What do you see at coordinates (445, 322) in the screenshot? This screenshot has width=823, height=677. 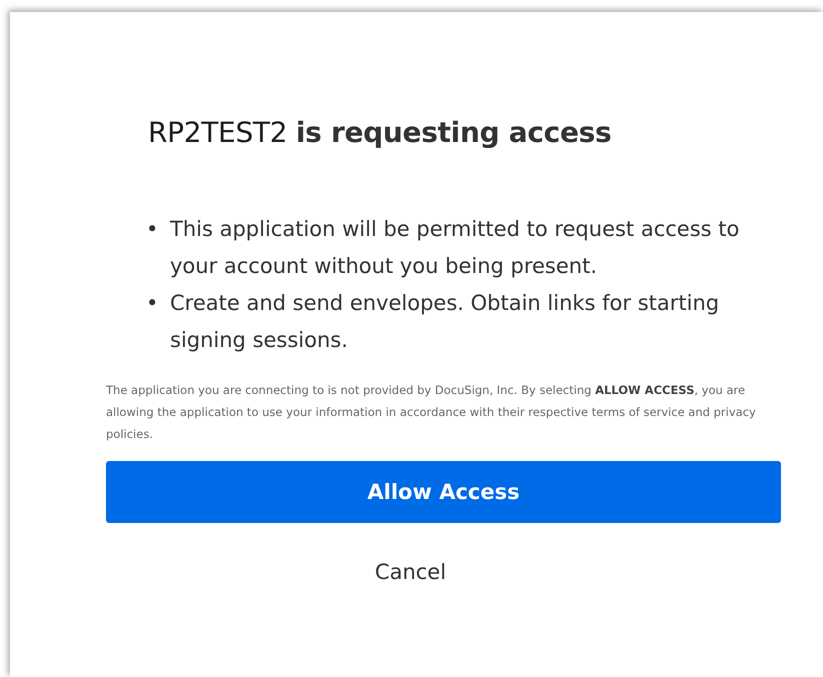 I see `permission-item: Create and send envelopes. Obtain links for starting signing sessions.` at bounding box center [445, 322].